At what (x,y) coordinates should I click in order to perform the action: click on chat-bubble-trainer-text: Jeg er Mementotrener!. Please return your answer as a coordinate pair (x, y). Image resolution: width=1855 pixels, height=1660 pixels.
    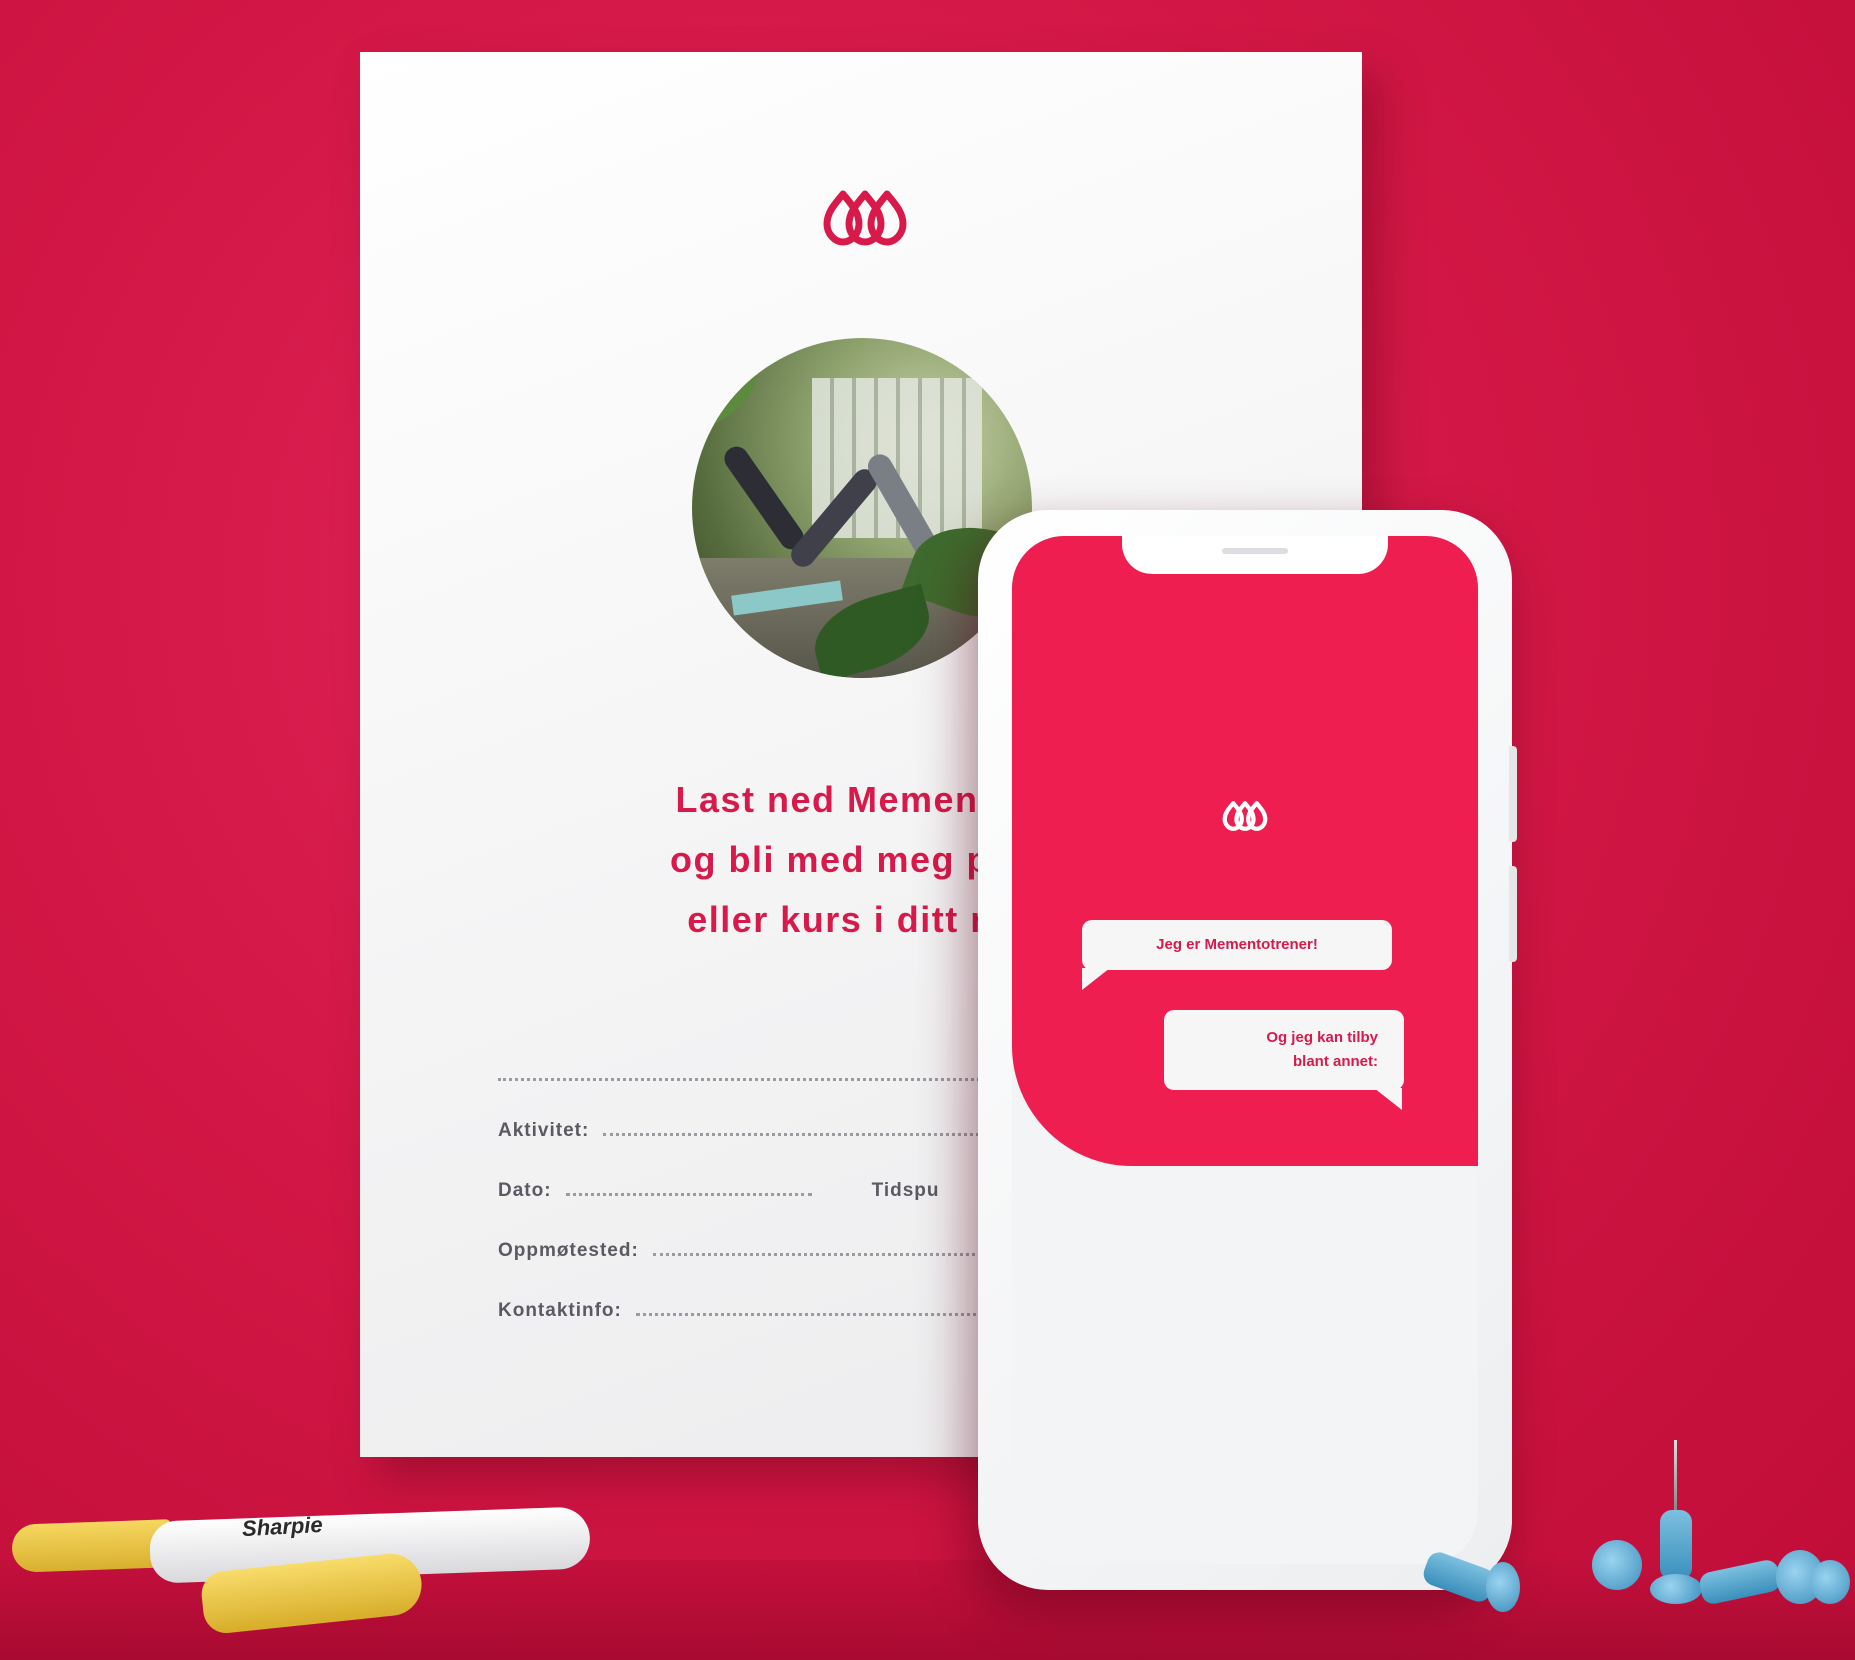
    Looking at the image, I should click on (1237, 944).